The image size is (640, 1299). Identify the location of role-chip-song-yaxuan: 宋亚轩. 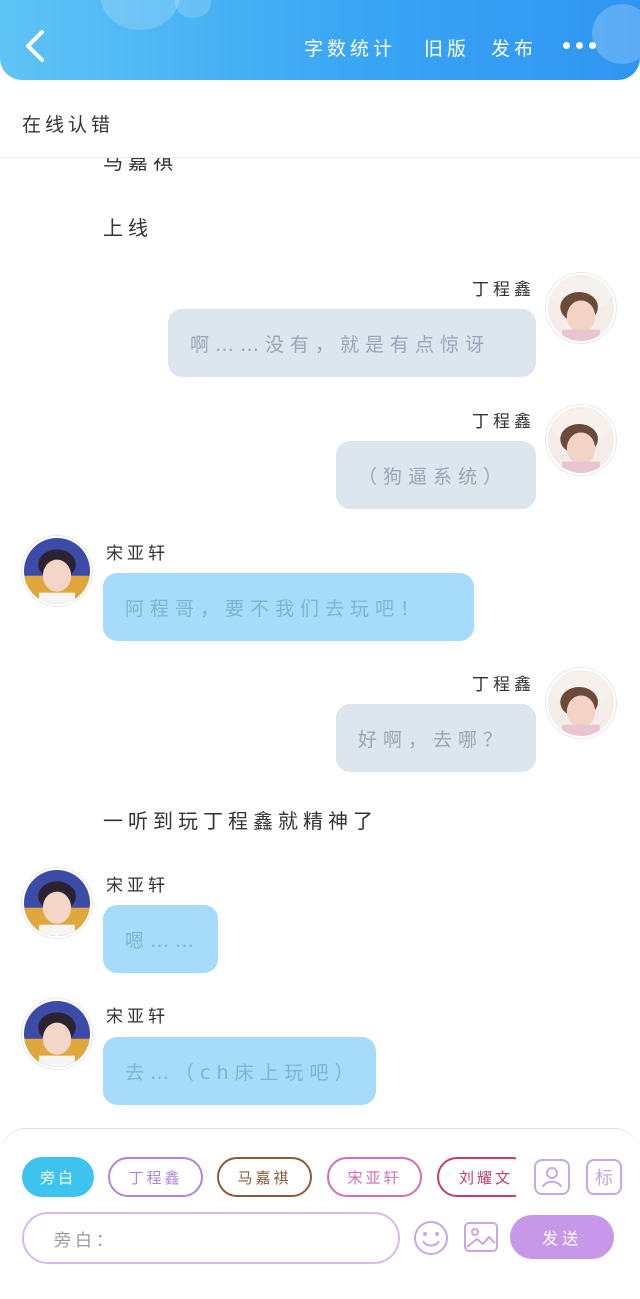
(374, 1177).